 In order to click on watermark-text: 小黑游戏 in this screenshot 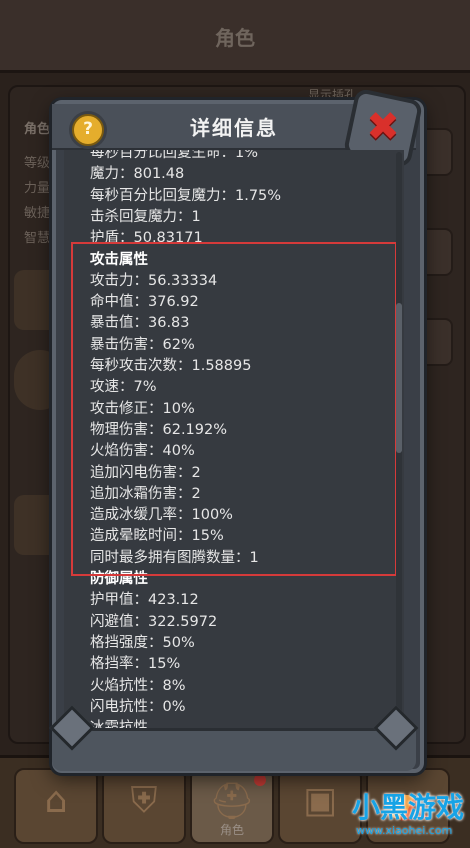, I will do `click(408, 807)`.